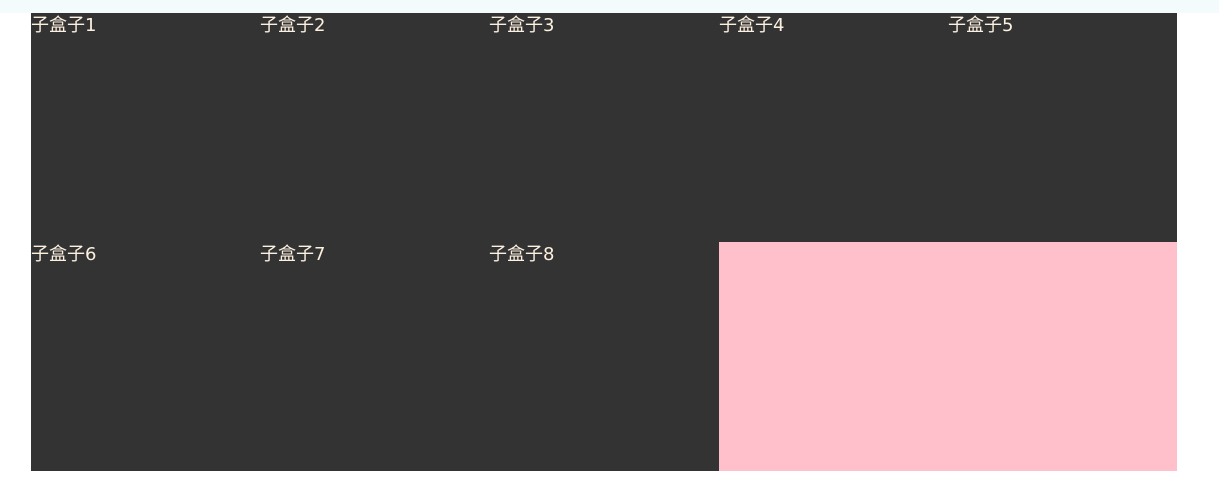 Image resolution: width=1219 pixels, height=497 pixels. Describe the element at coordinates (752, 25) in the screenshot. I see `child-box-4-label: 子盒子4` at that location.